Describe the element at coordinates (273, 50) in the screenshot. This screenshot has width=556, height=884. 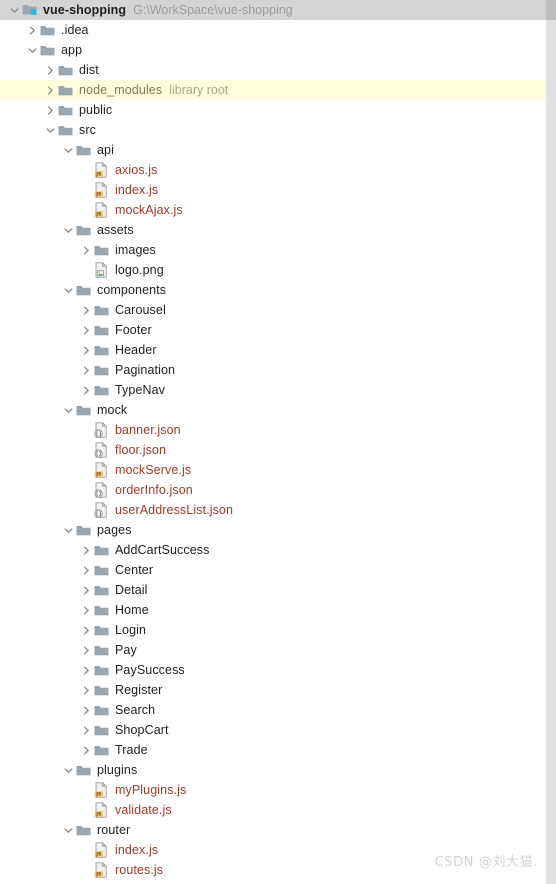
I see `tree-row: app` at that location.